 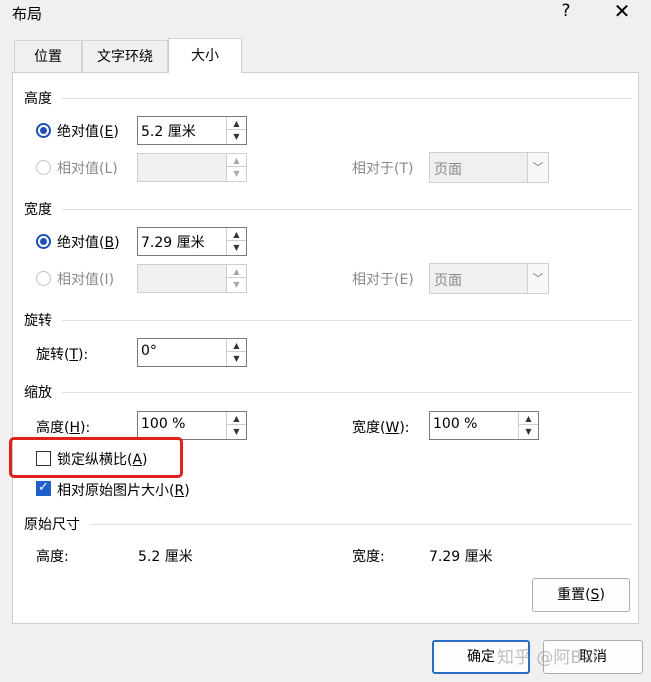 I want to click on rotation-value: 0°, so click(x=149, y=351).